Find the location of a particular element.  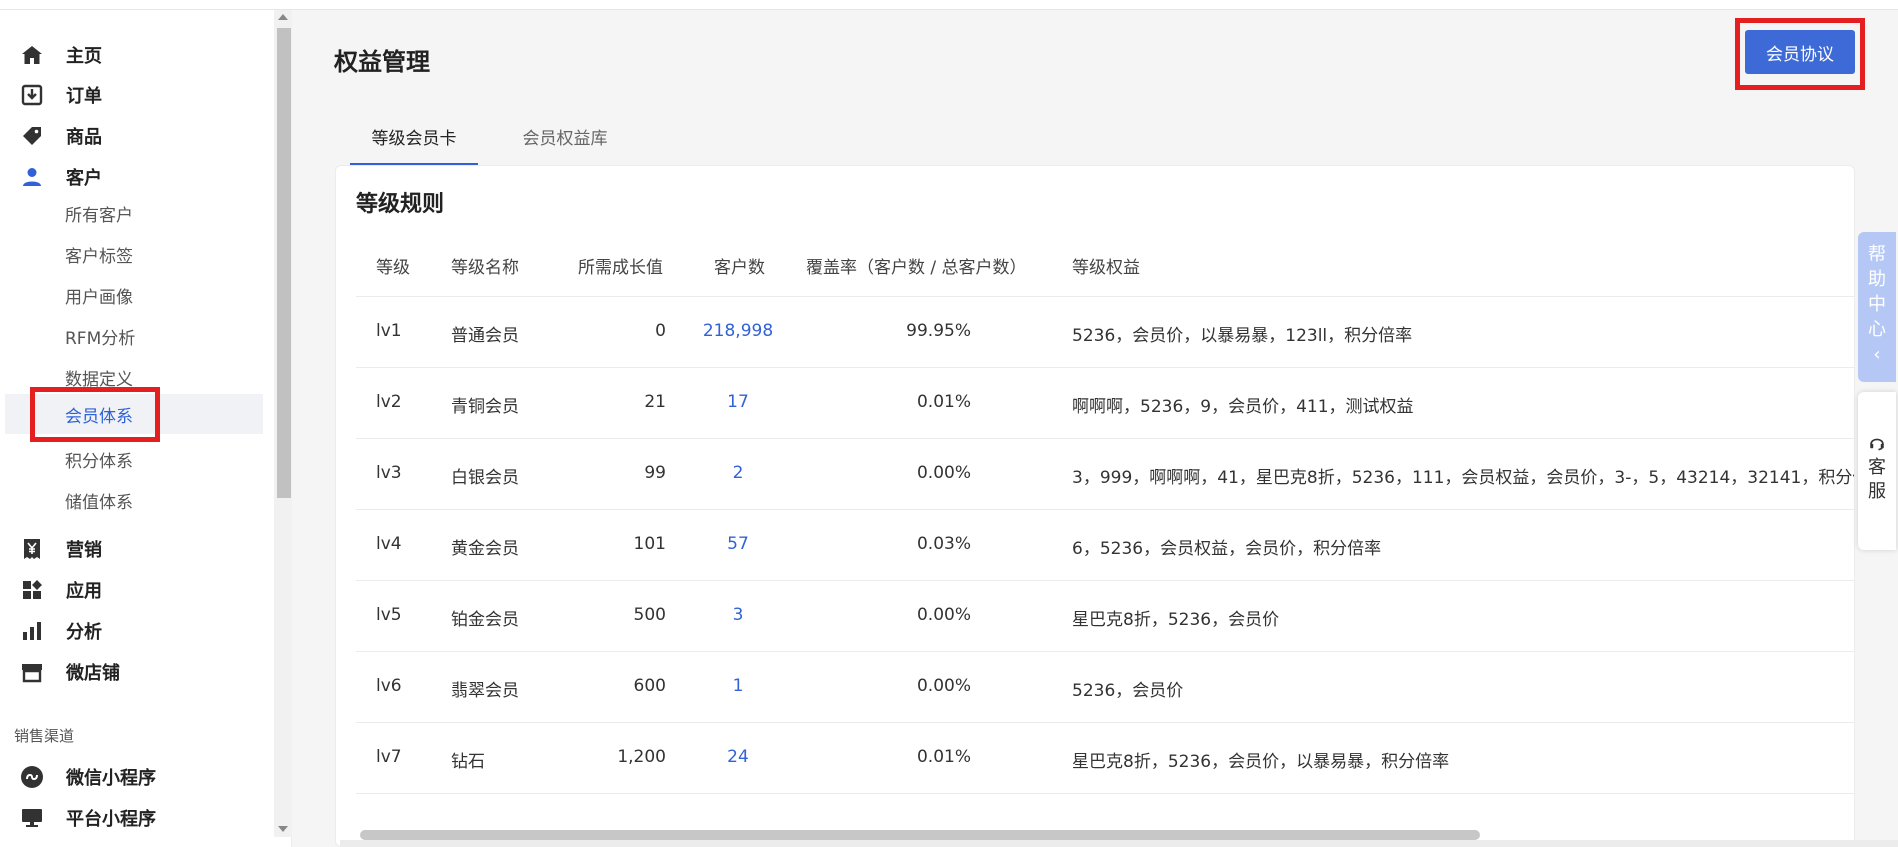

monitor-icon is located at coordinates (32, 818).